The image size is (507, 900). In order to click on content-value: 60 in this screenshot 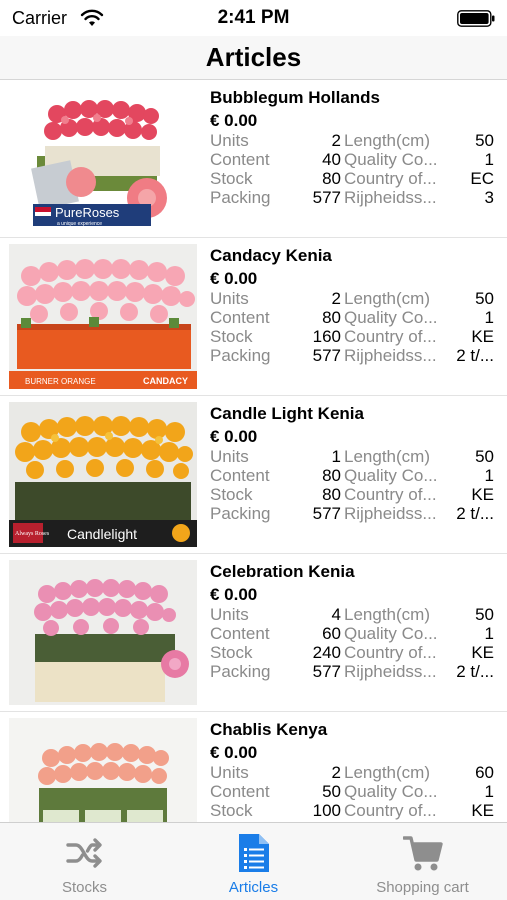, I will do `click(331, 633)`.